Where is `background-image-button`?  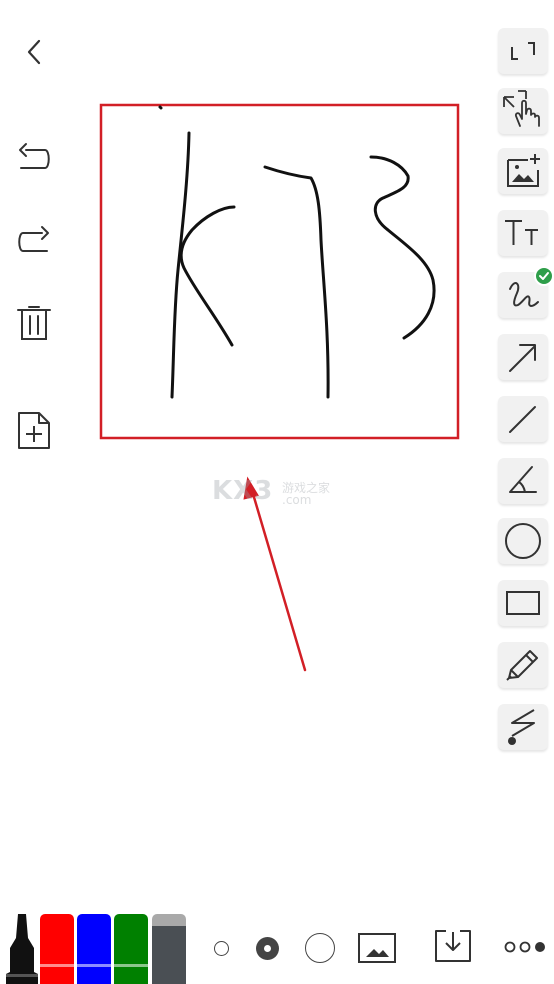
background-image-button is located at coordinates (377, 948).